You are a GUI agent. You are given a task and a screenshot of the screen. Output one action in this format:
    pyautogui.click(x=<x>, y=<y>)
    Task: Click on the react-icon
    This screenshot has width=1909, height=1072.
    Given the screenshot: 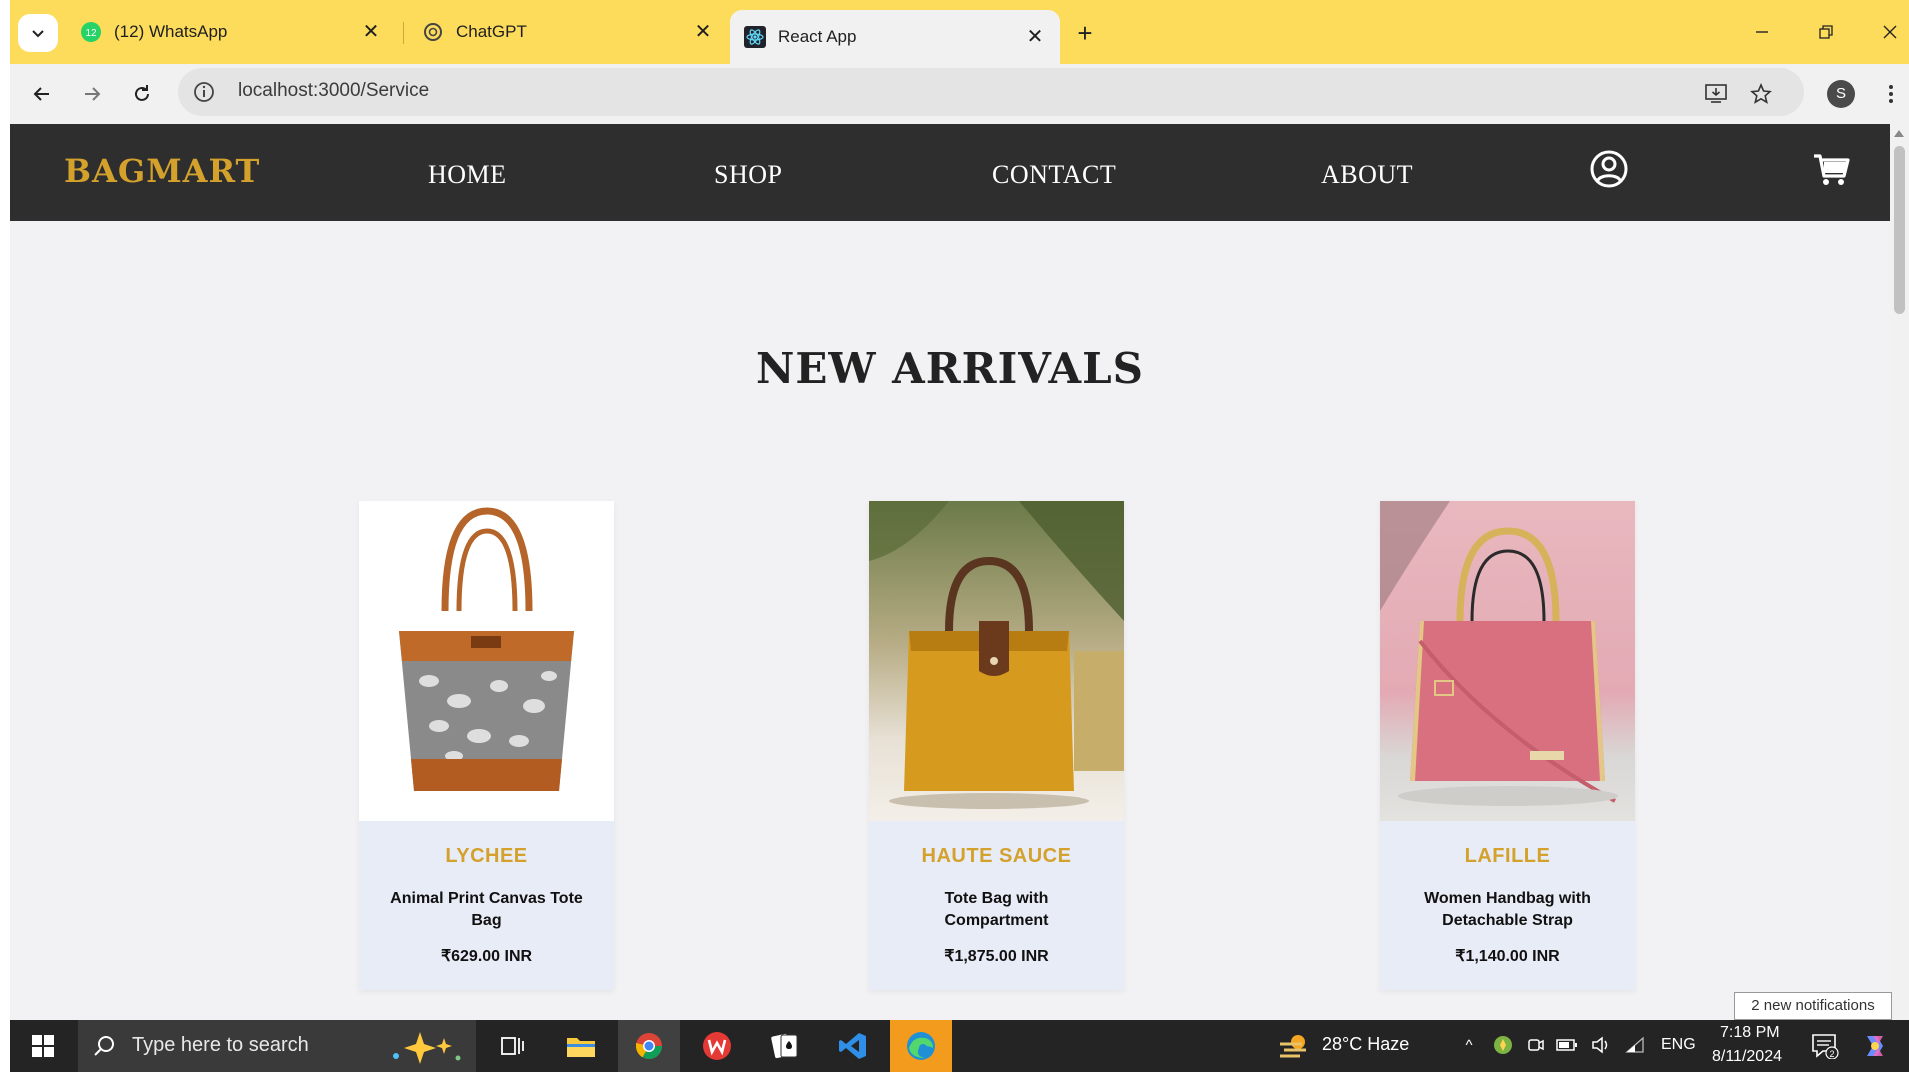 What is the action you would take?
    pyautogui.click(x=755, y=37)
    